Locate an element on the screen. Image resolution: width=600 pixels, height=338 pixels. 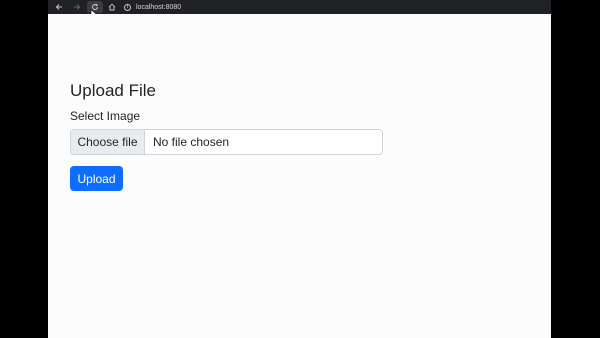
back-button is located at coordinates (59, 7).